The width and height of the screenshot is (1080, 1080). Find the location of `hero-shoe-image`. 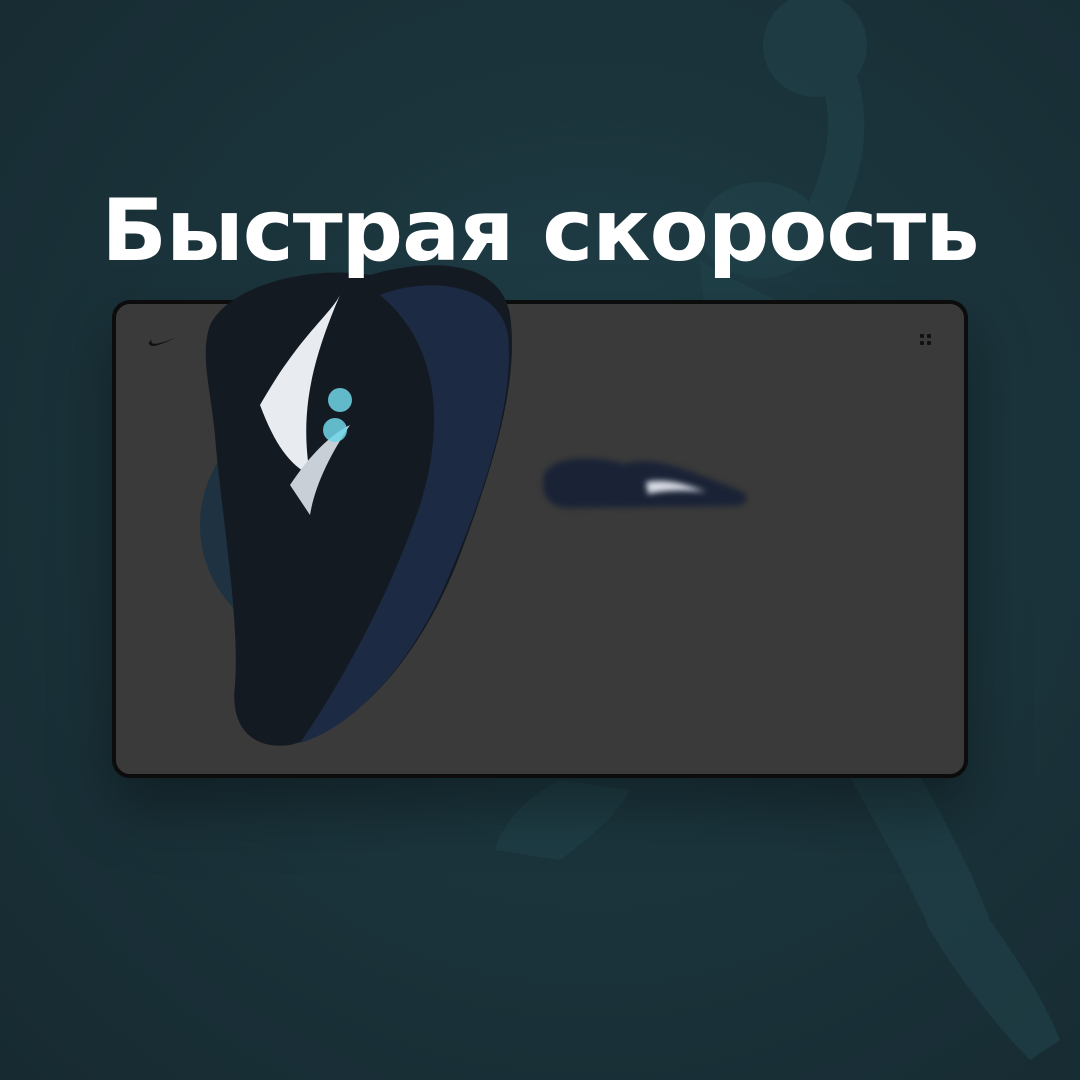

hero-shoe-image is located at coordinates (356, 505).